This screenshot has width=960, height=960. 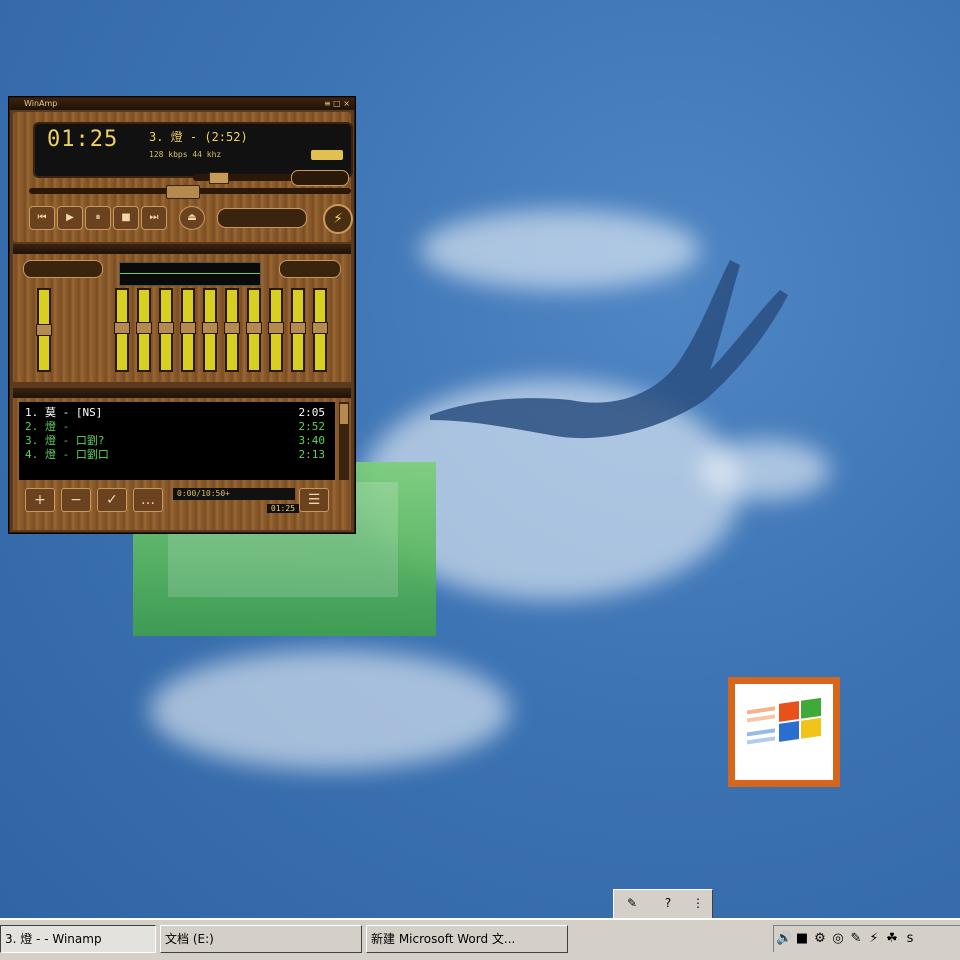 I want to click on help-icon: ?, so click(x=668, y=903).